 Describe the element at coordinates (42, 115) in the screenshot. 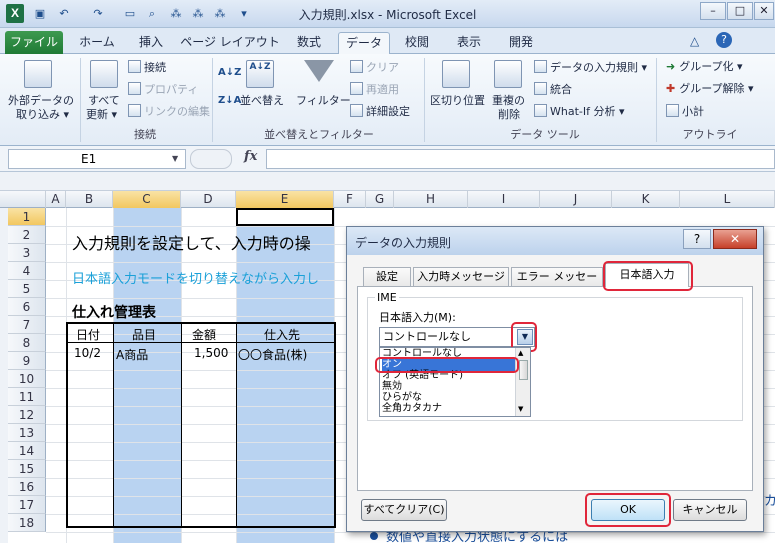

I see `external-data-dropdown-label: 取り込み ▾` at that location.